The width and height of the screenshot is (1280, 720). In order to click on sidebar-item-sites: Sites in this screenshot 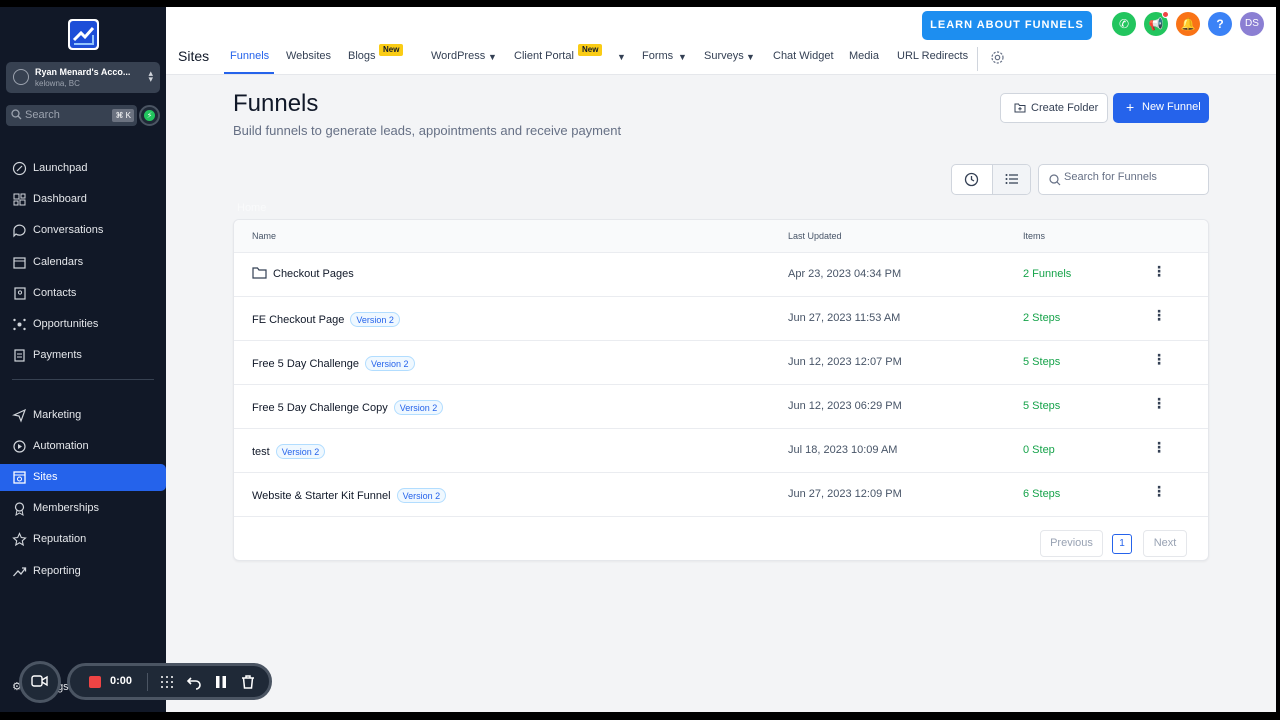, I will do `click(83, 477)`.